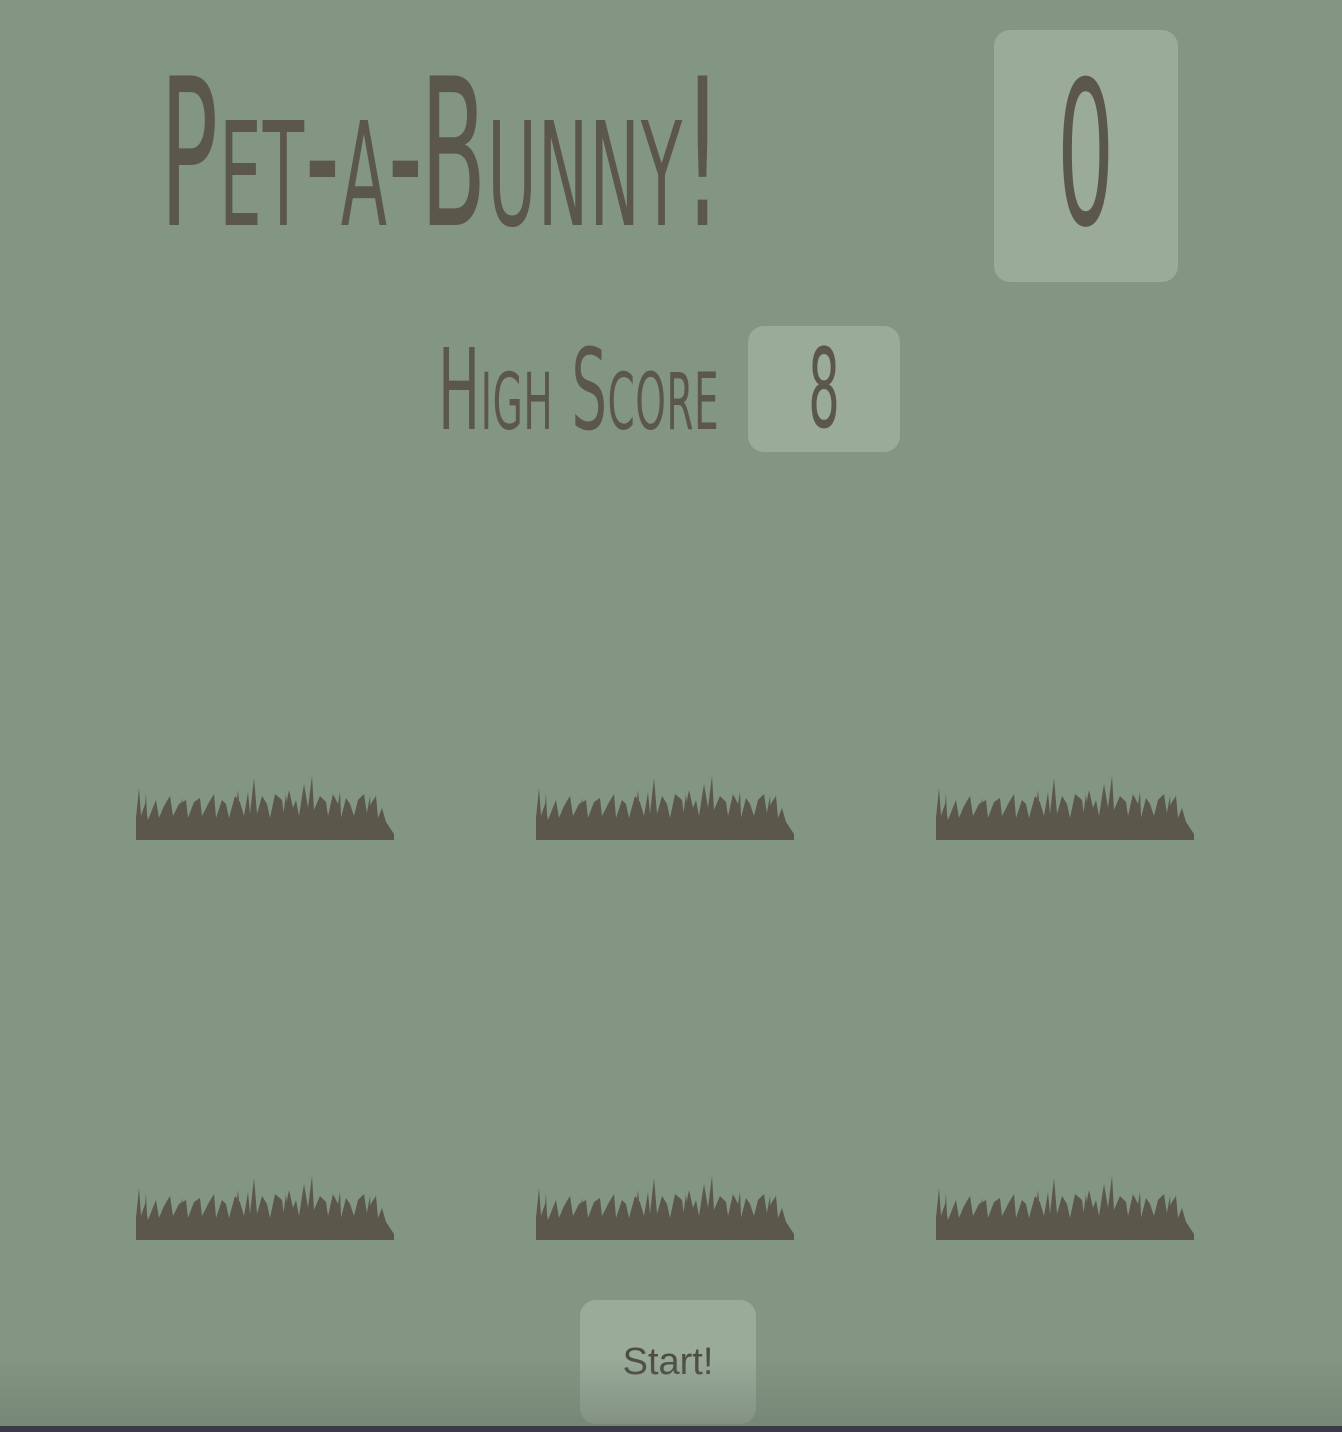  I want to click on high-score-value: 8, so click(824, 389).